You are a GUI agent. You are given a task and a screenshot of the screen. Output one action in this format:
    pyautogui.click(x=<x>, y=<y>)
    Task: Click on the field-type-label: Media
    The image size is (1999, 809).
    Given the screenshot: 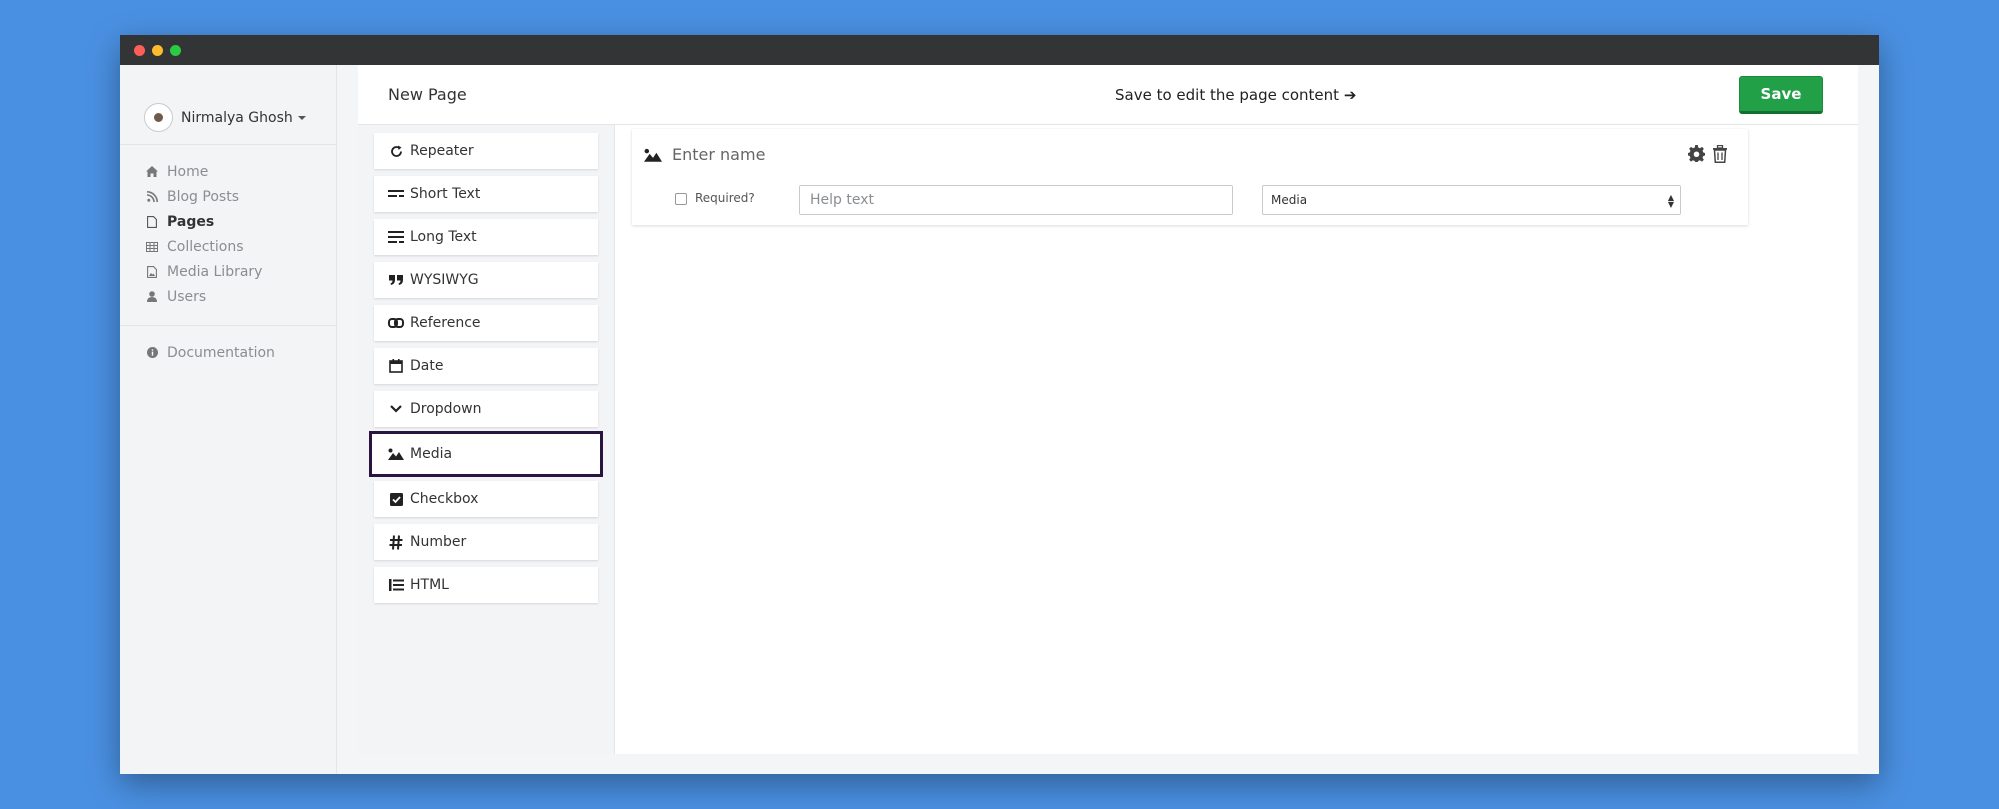 What is the action you would take?
    pyautogui.click(x=431, y=454)
    